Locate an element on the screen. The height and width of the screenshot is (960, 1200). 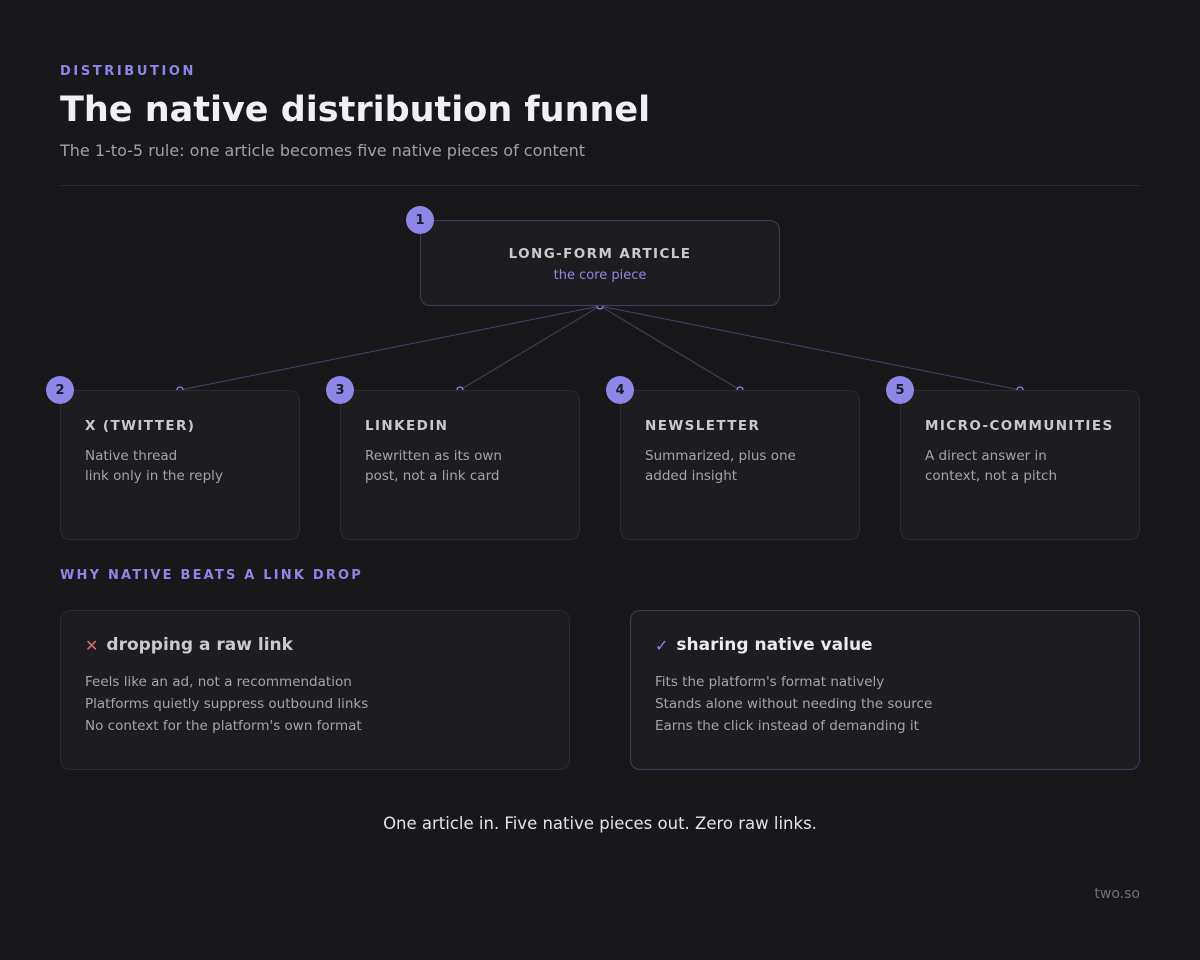
channel-title: X (TWITTER) is located at coordinates (140, 426).